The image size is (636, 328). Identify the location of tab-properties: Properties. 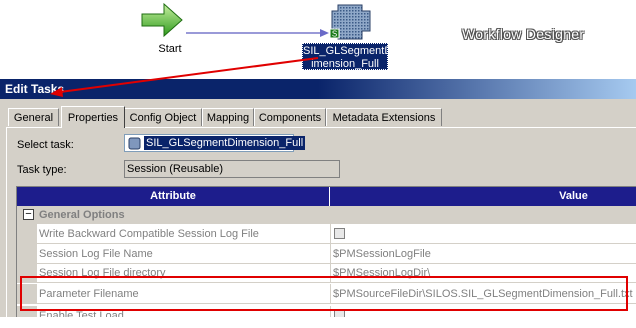
(93, 117).